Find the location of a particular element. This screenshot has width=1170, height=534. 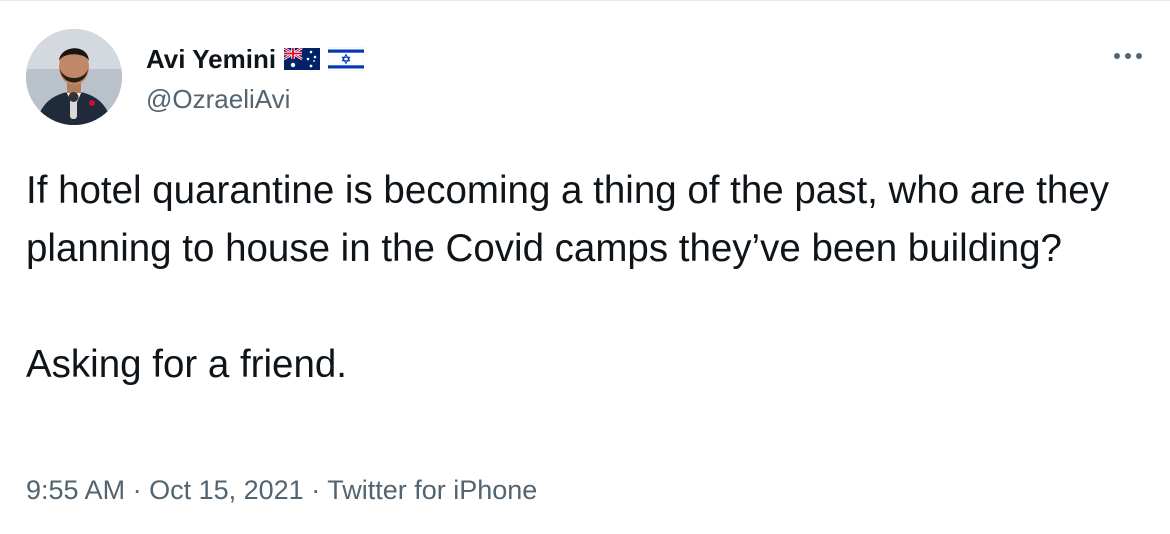

more-options-button is located at coordinates (1128, 56).